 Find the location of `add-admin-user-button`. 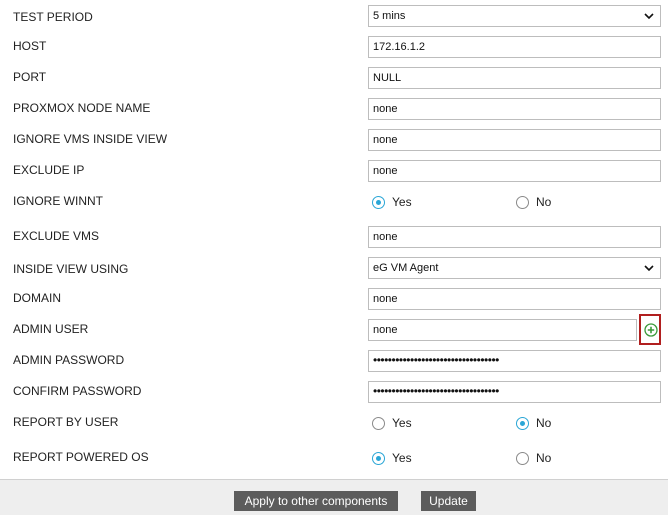

add-admin-user-button is located at coordinates (650, 329).